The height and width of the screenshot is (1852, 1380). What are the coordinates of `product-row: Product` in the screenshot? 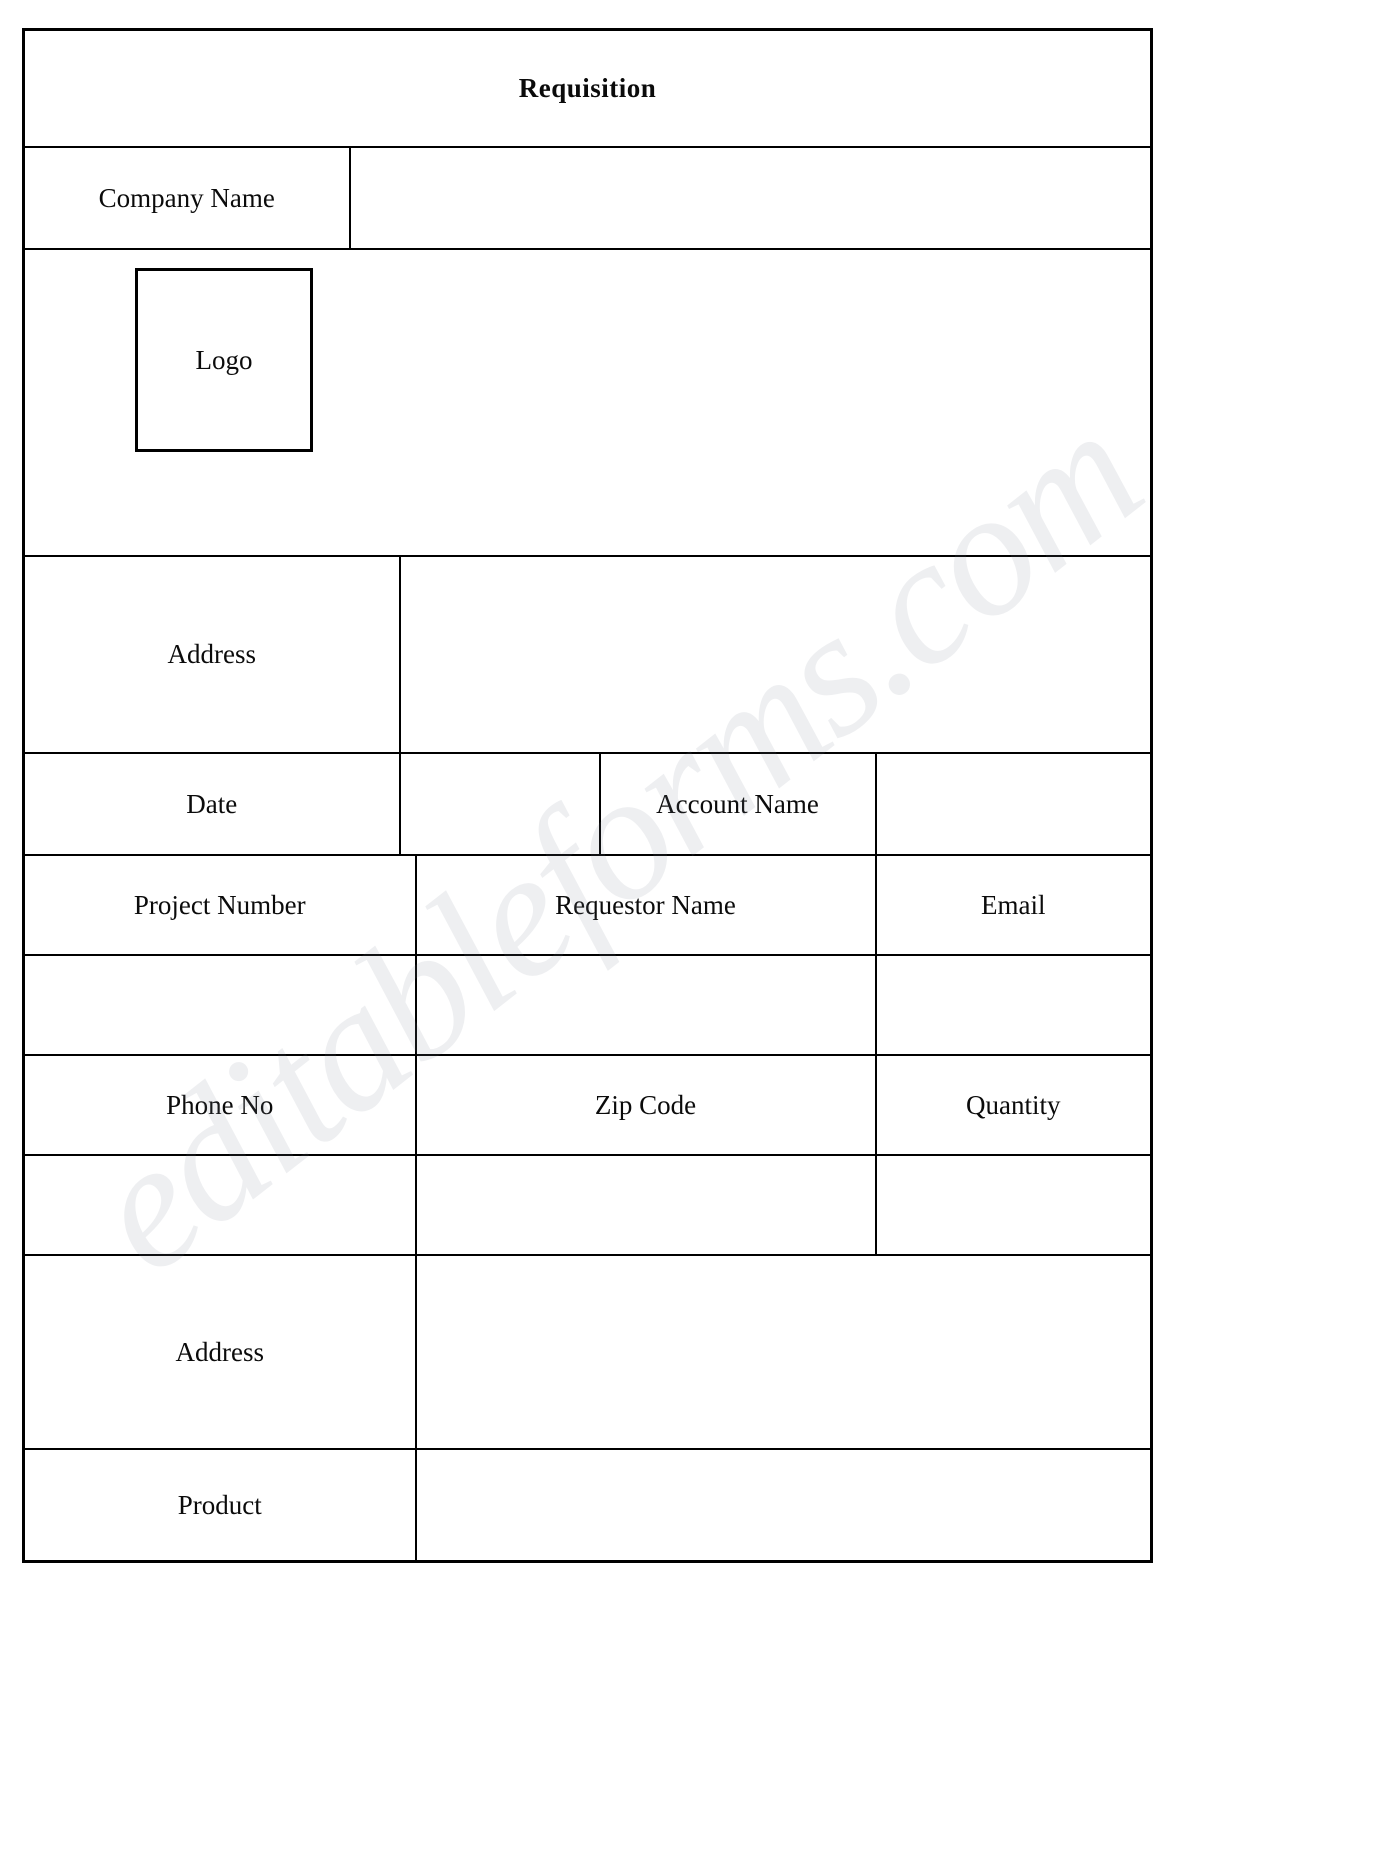 It's located at (587, 1505).